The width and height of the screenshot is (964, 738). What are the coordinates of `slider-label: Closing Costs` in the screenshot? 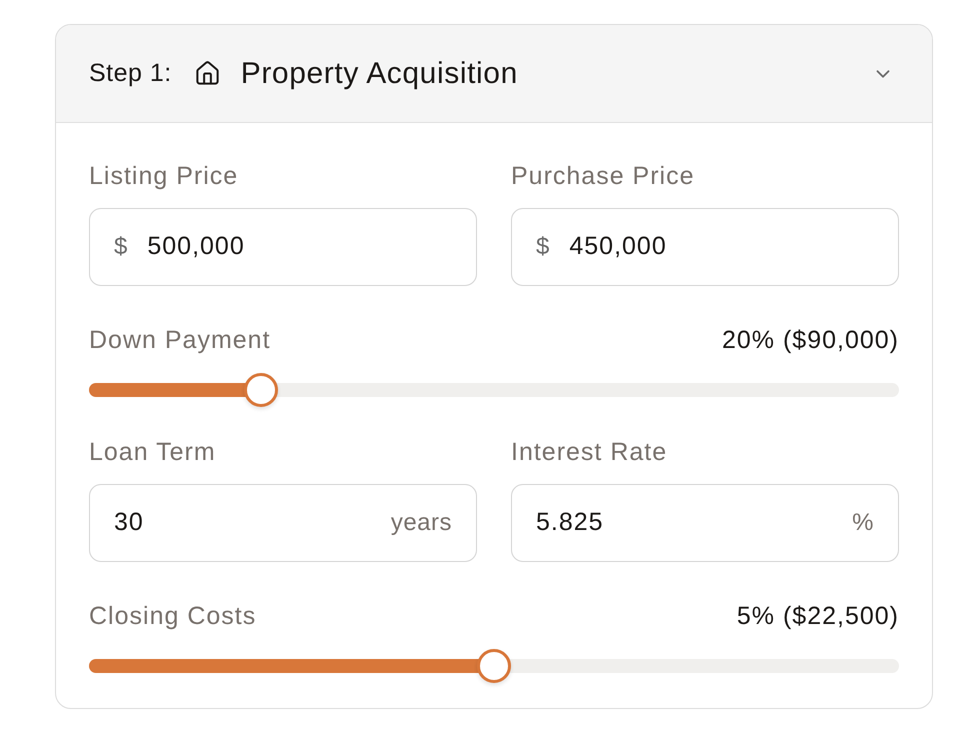 It's located at (172, 616).